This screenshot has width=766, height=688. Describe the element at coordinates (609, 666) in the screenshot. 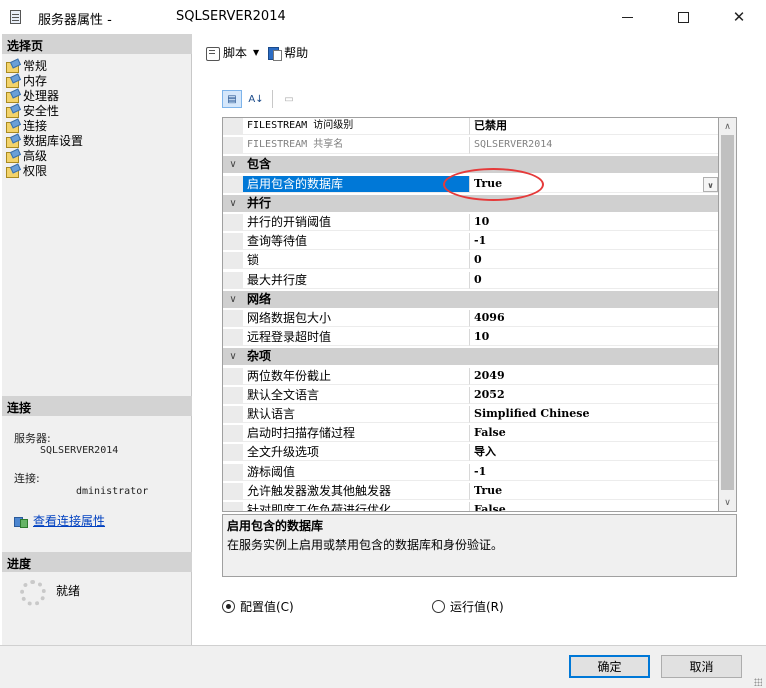

I see `ok-button: 确定` at that location.